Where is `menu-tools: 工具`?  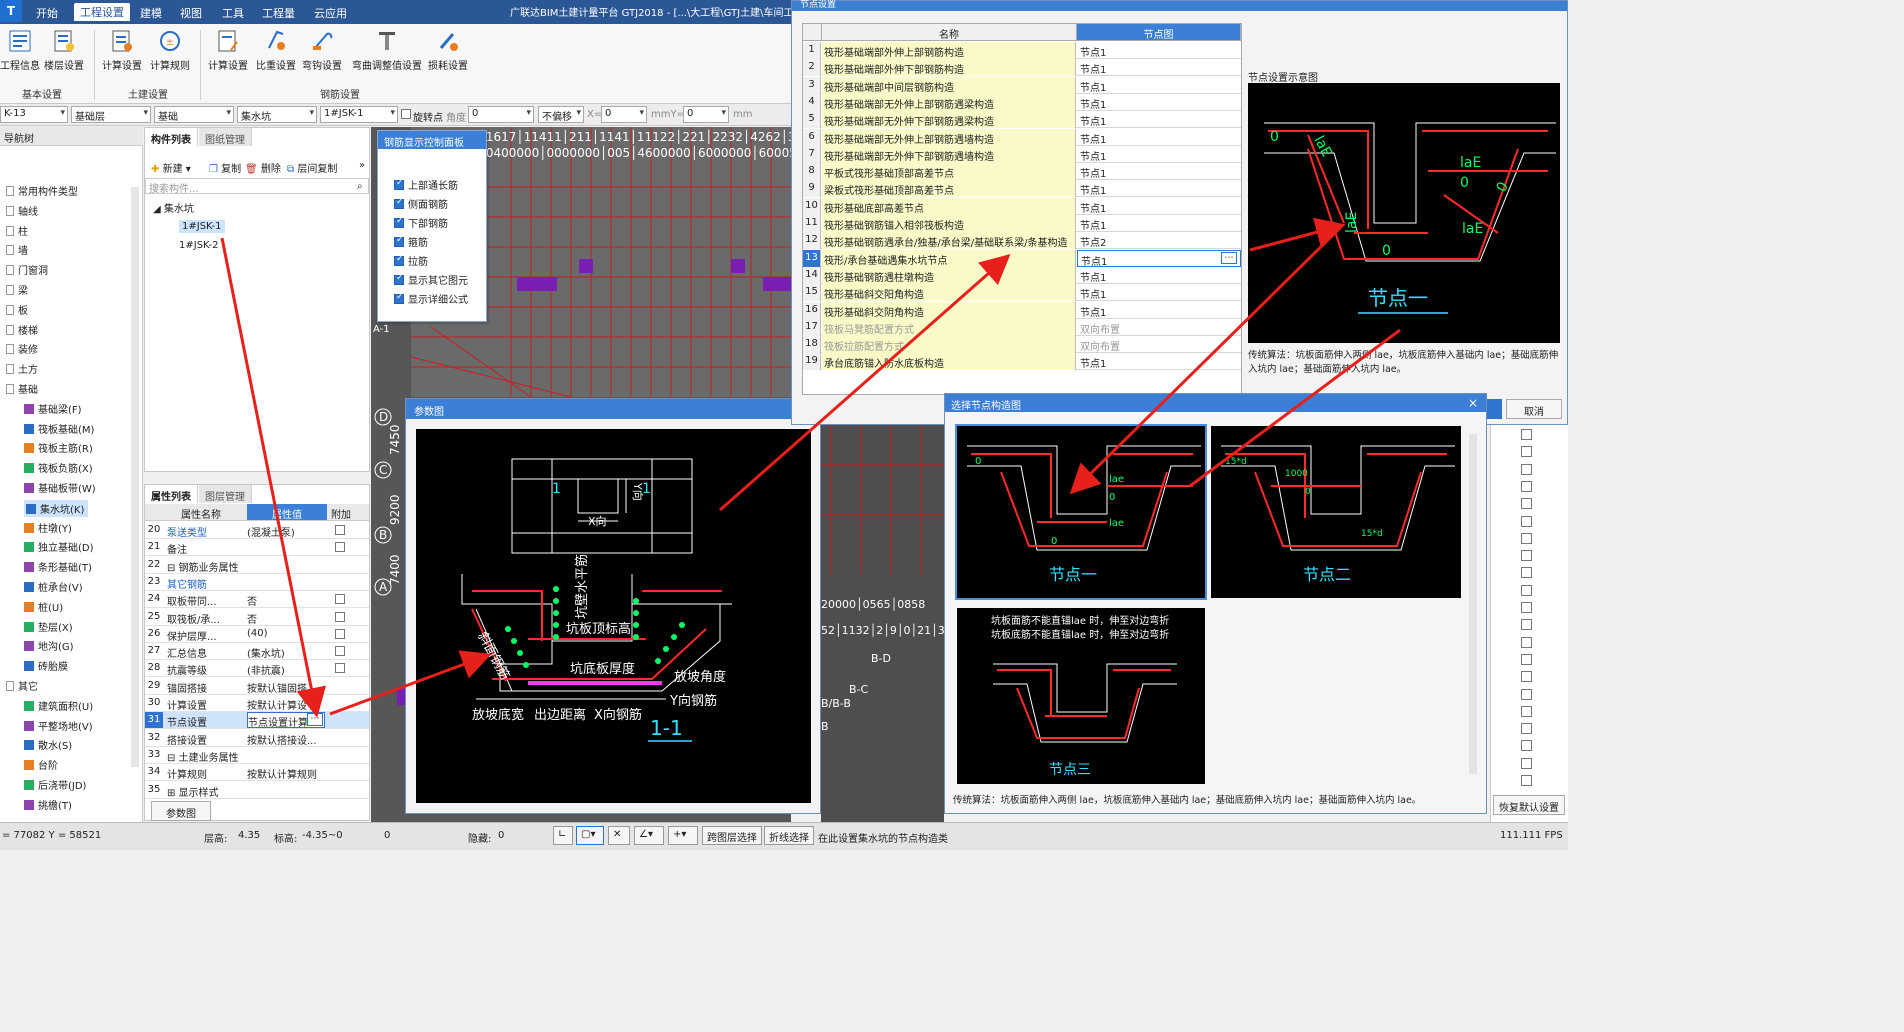 menu-tools: 工具 is located at coordinates (233, 13).